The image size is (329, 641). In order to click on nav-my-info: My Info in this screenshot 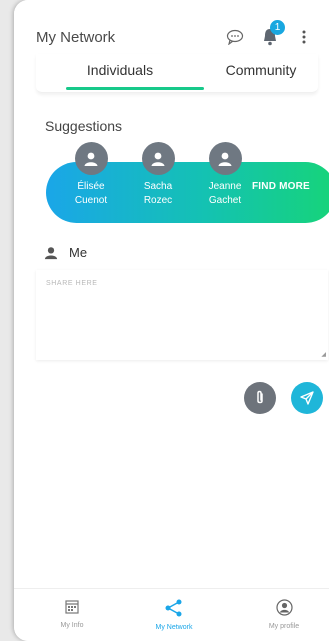, I will do `click(72, 614)`.